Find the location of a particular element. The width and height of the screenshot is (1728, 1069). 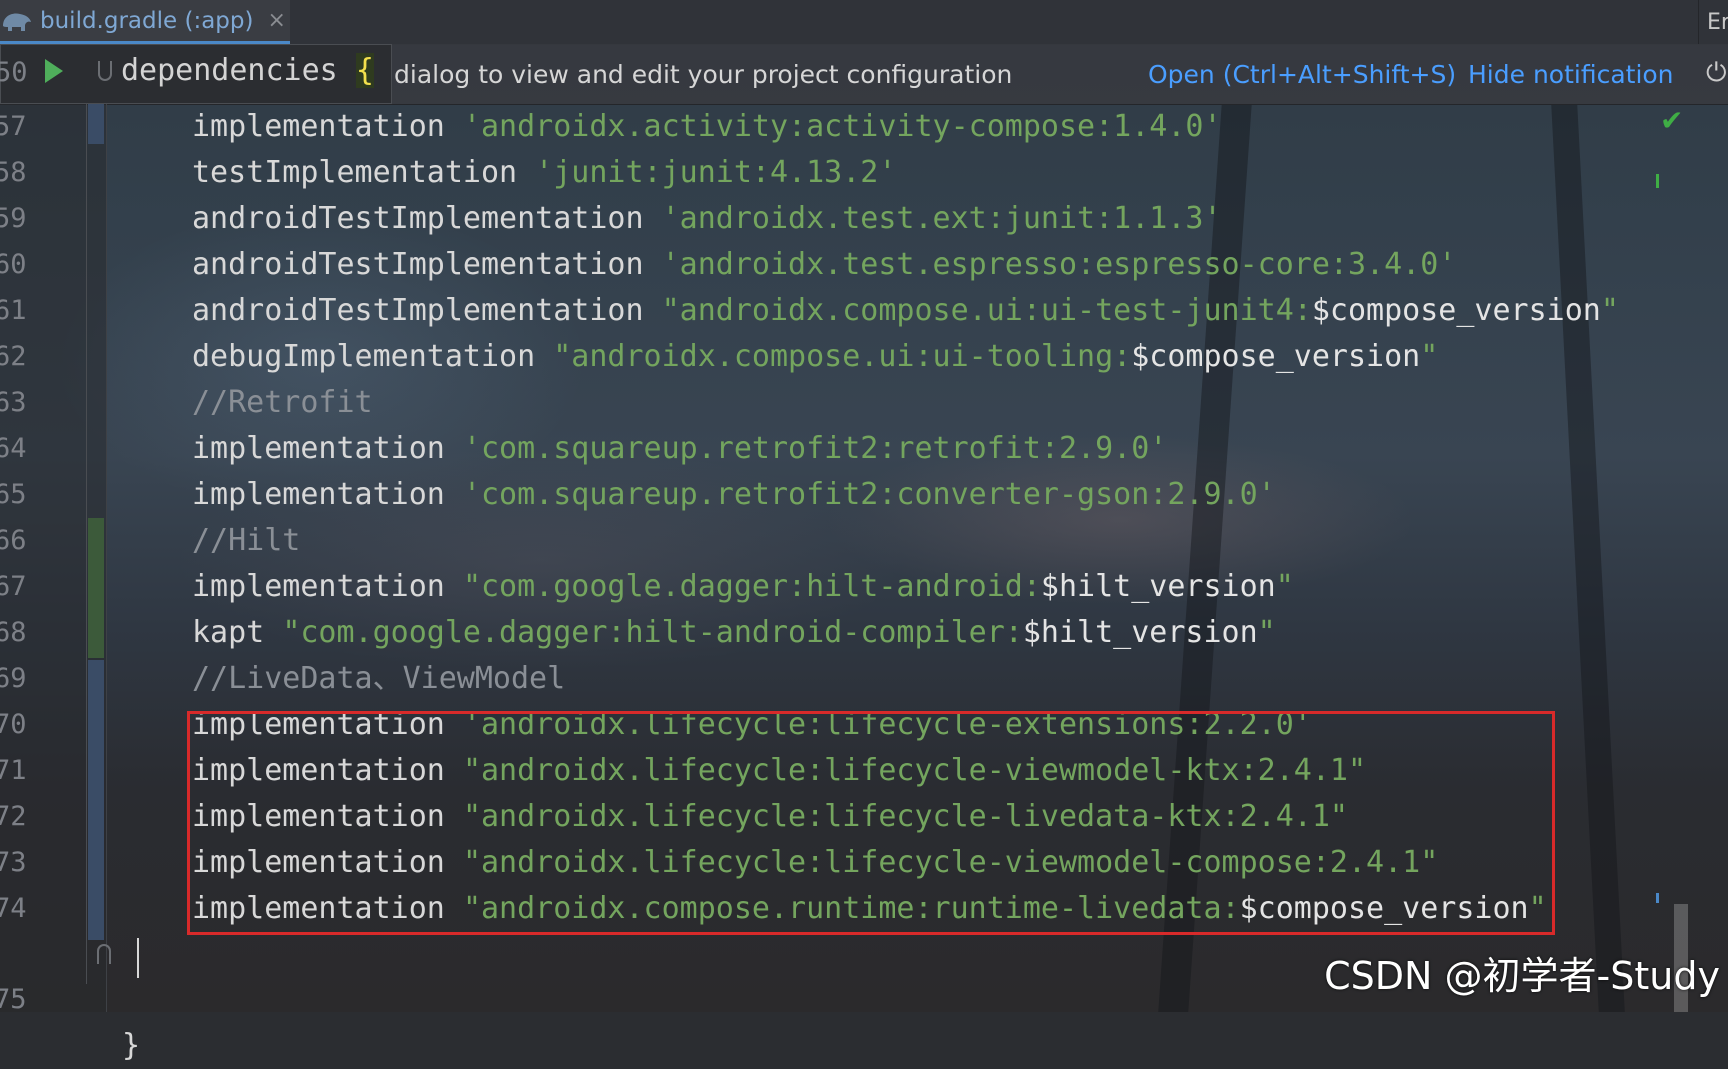

keyword: dependencies is located at coordinates (238, 70).